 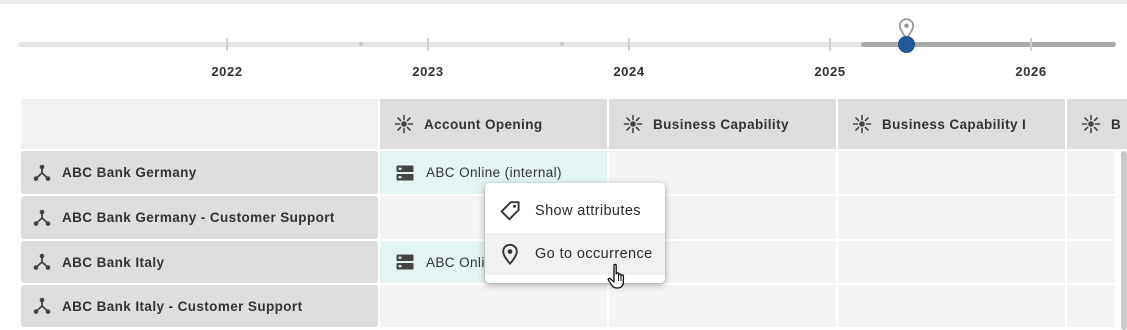 I want to click on year-label: 2023, so click(x=428, y=71).